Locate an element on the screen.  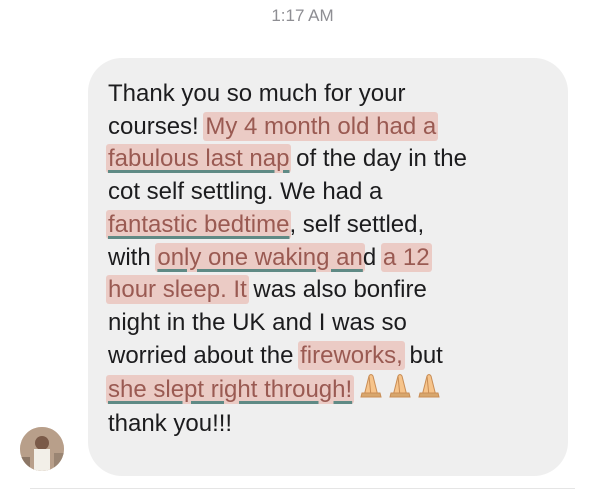
message-line: thank you!!! is located at coordinates (333, 424).